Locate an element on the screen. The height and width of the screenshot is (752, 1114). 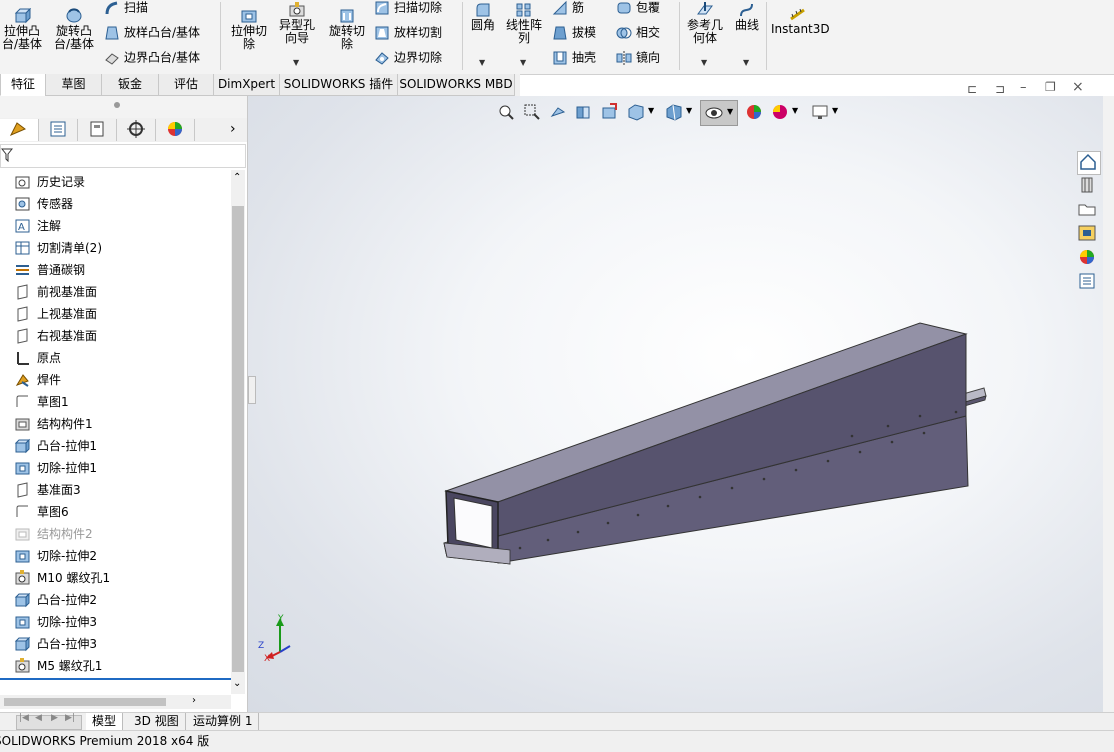
wrap-button: 包覆 is located at coordinates (638, 8).